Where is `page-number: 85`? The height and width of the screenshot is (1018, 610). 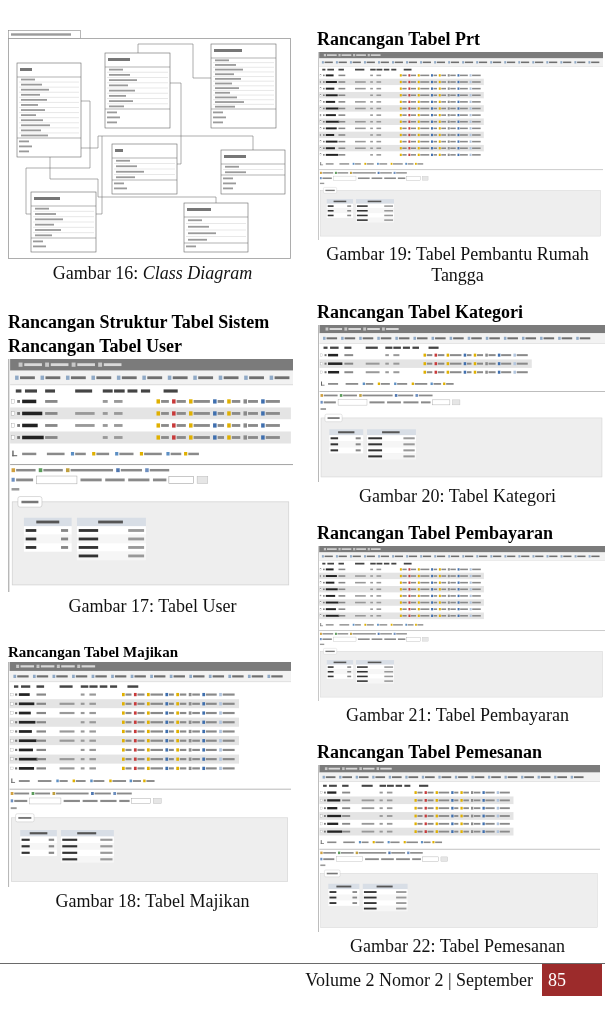
page-number: 85 is located at coordinates (572, 980).